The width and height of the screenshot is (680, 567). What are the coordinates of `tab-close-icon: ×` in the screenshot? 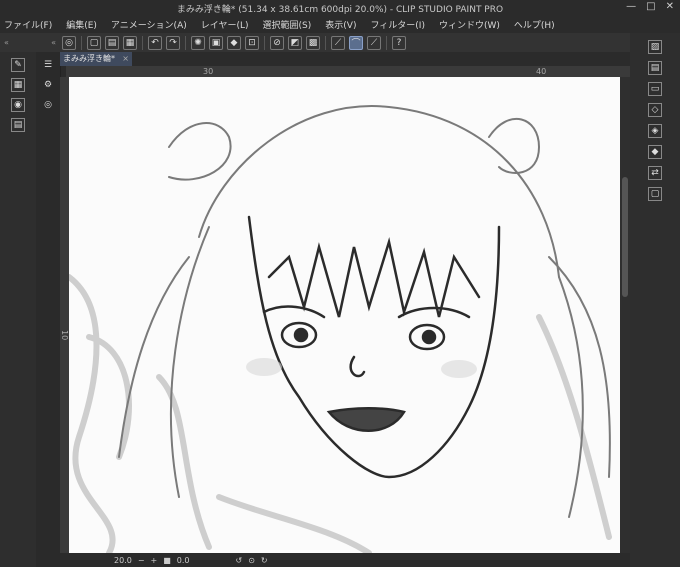 It's located at (125, 59).